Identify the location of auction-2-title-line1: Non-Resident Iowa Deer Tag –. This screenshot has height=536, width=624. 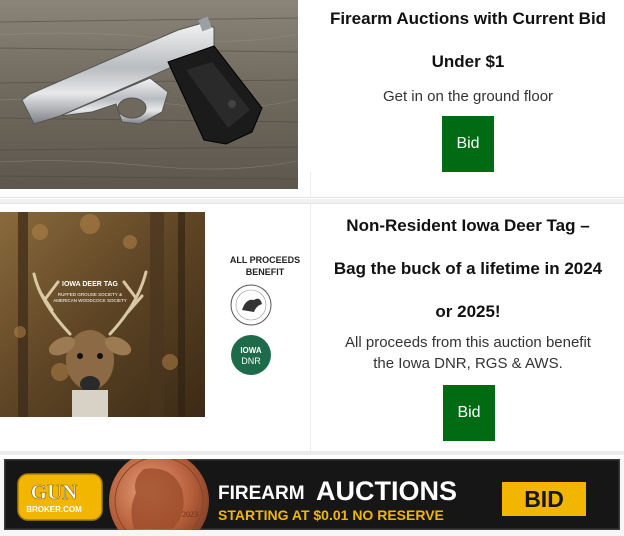
(468, 226).